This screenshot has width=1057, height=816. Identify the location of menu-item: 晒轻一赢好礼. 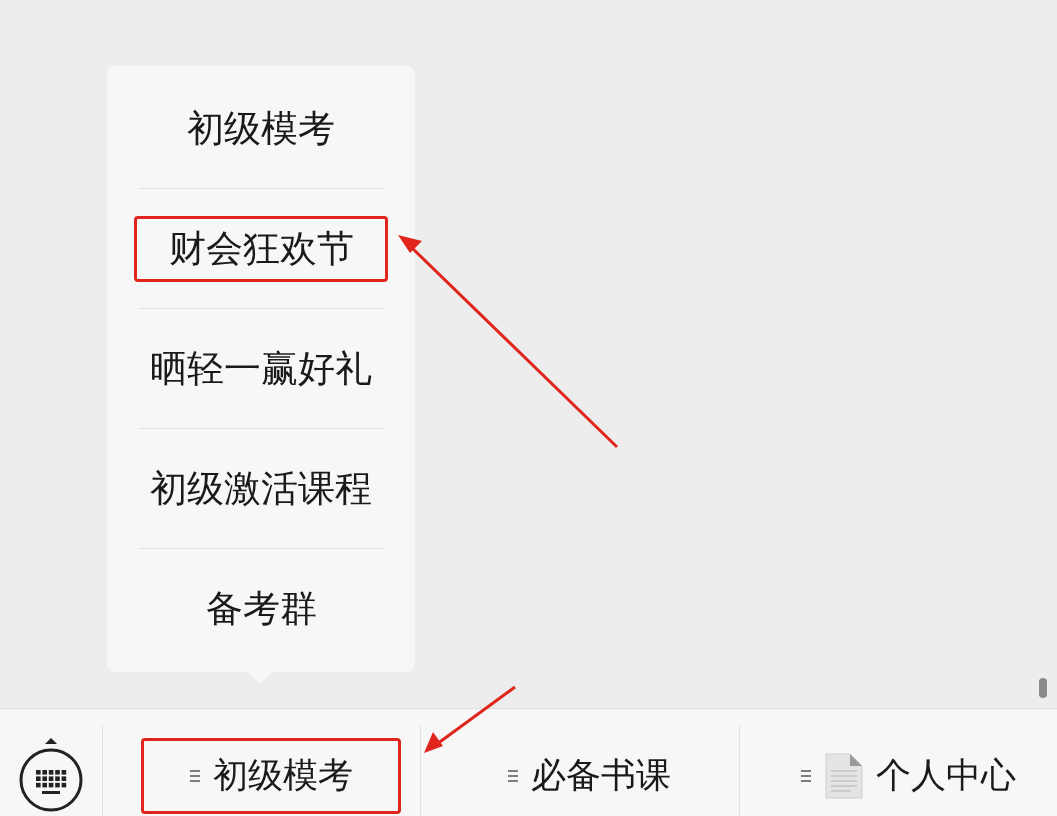
(261, 368).